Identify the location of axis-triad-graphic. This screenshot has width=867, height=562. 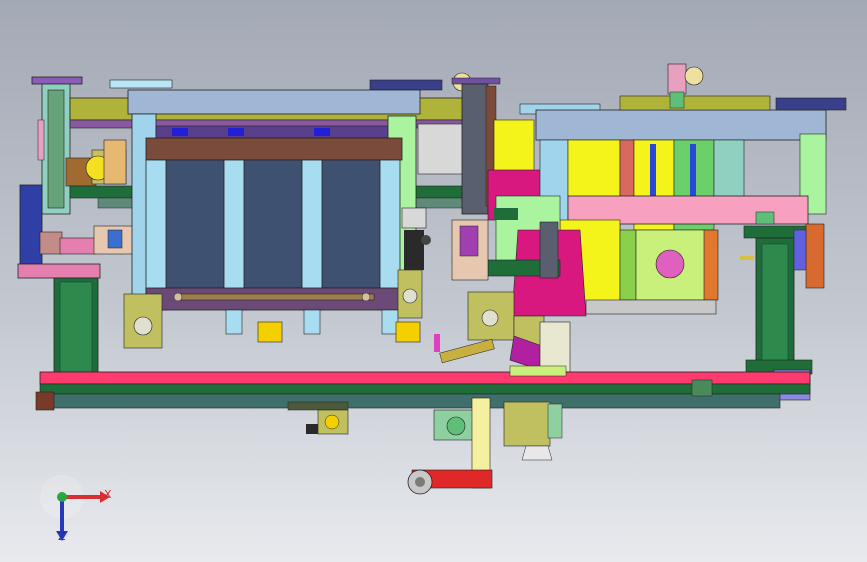
(75, 508).